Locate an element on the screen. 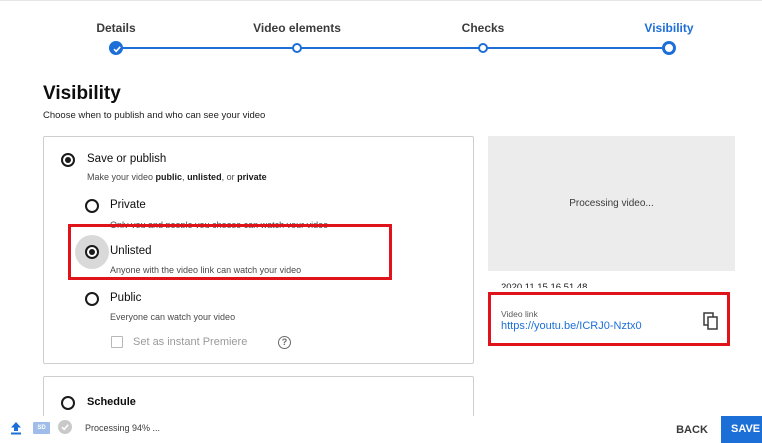 Image resolution: width=762 pixels, height=443 pixels. page-title: Visibility is located at coordinates (82, 93).